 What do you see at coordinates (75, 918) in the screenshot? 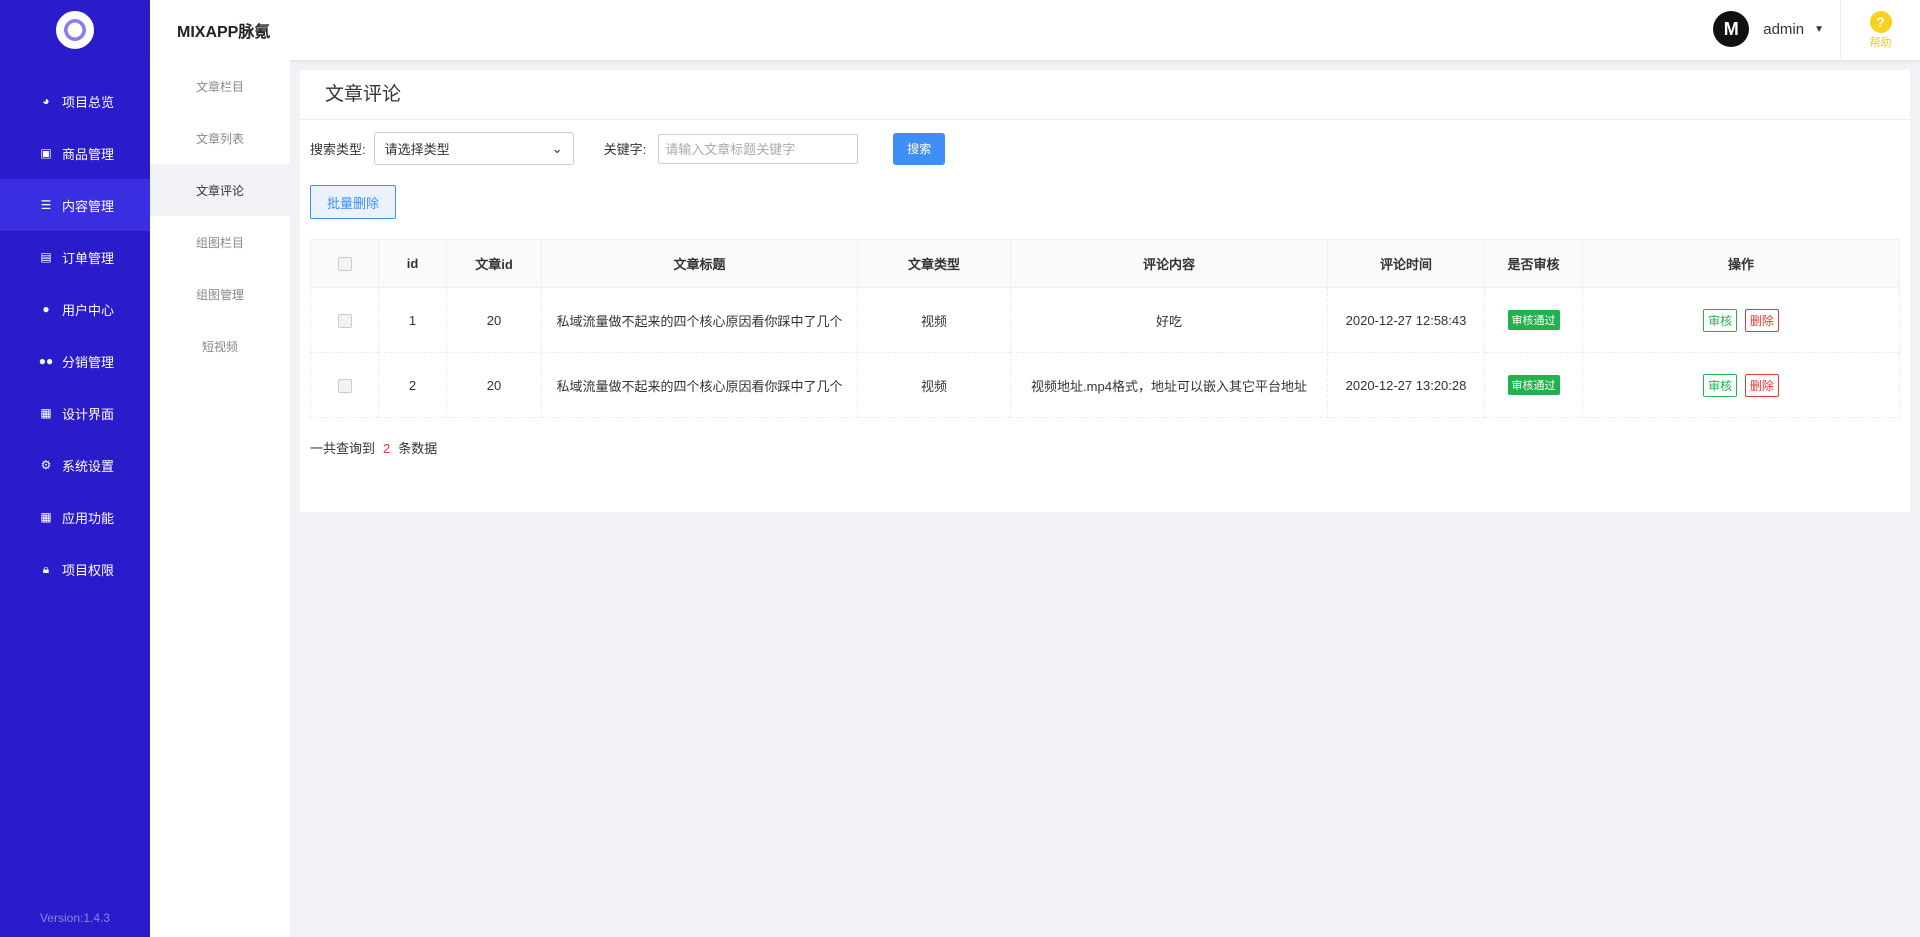
I see `version-label: Version:1.4.3` at bounding box center [75, 918].